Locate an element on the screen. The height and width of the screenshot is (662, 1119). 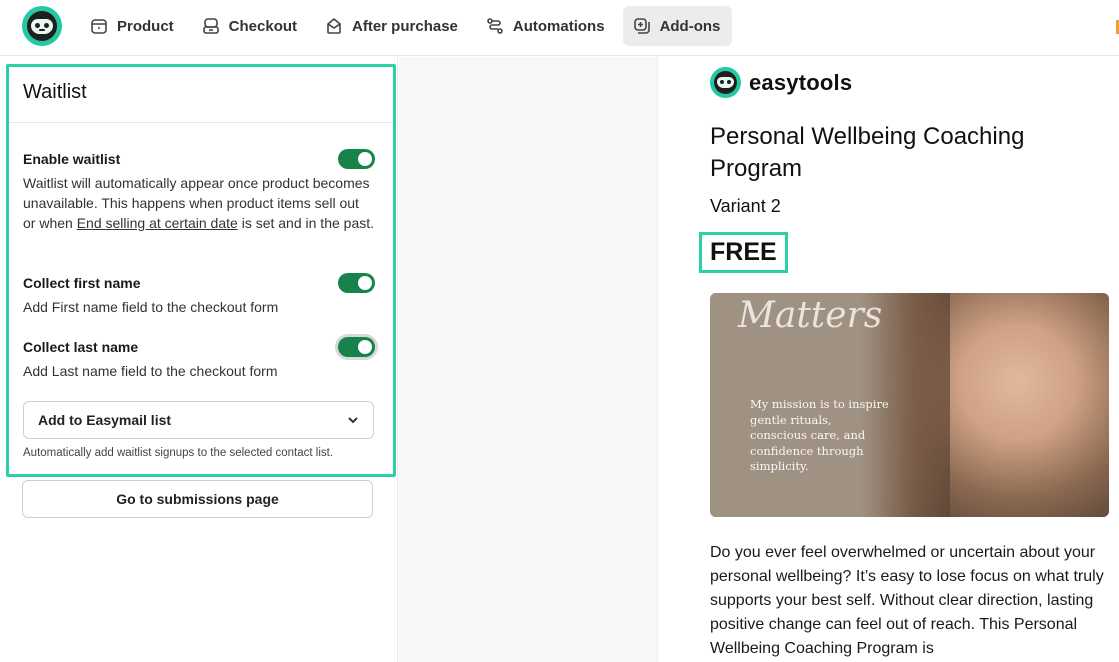
nav-item-add-ons: Add-ons is located at coordinates (677, 26).